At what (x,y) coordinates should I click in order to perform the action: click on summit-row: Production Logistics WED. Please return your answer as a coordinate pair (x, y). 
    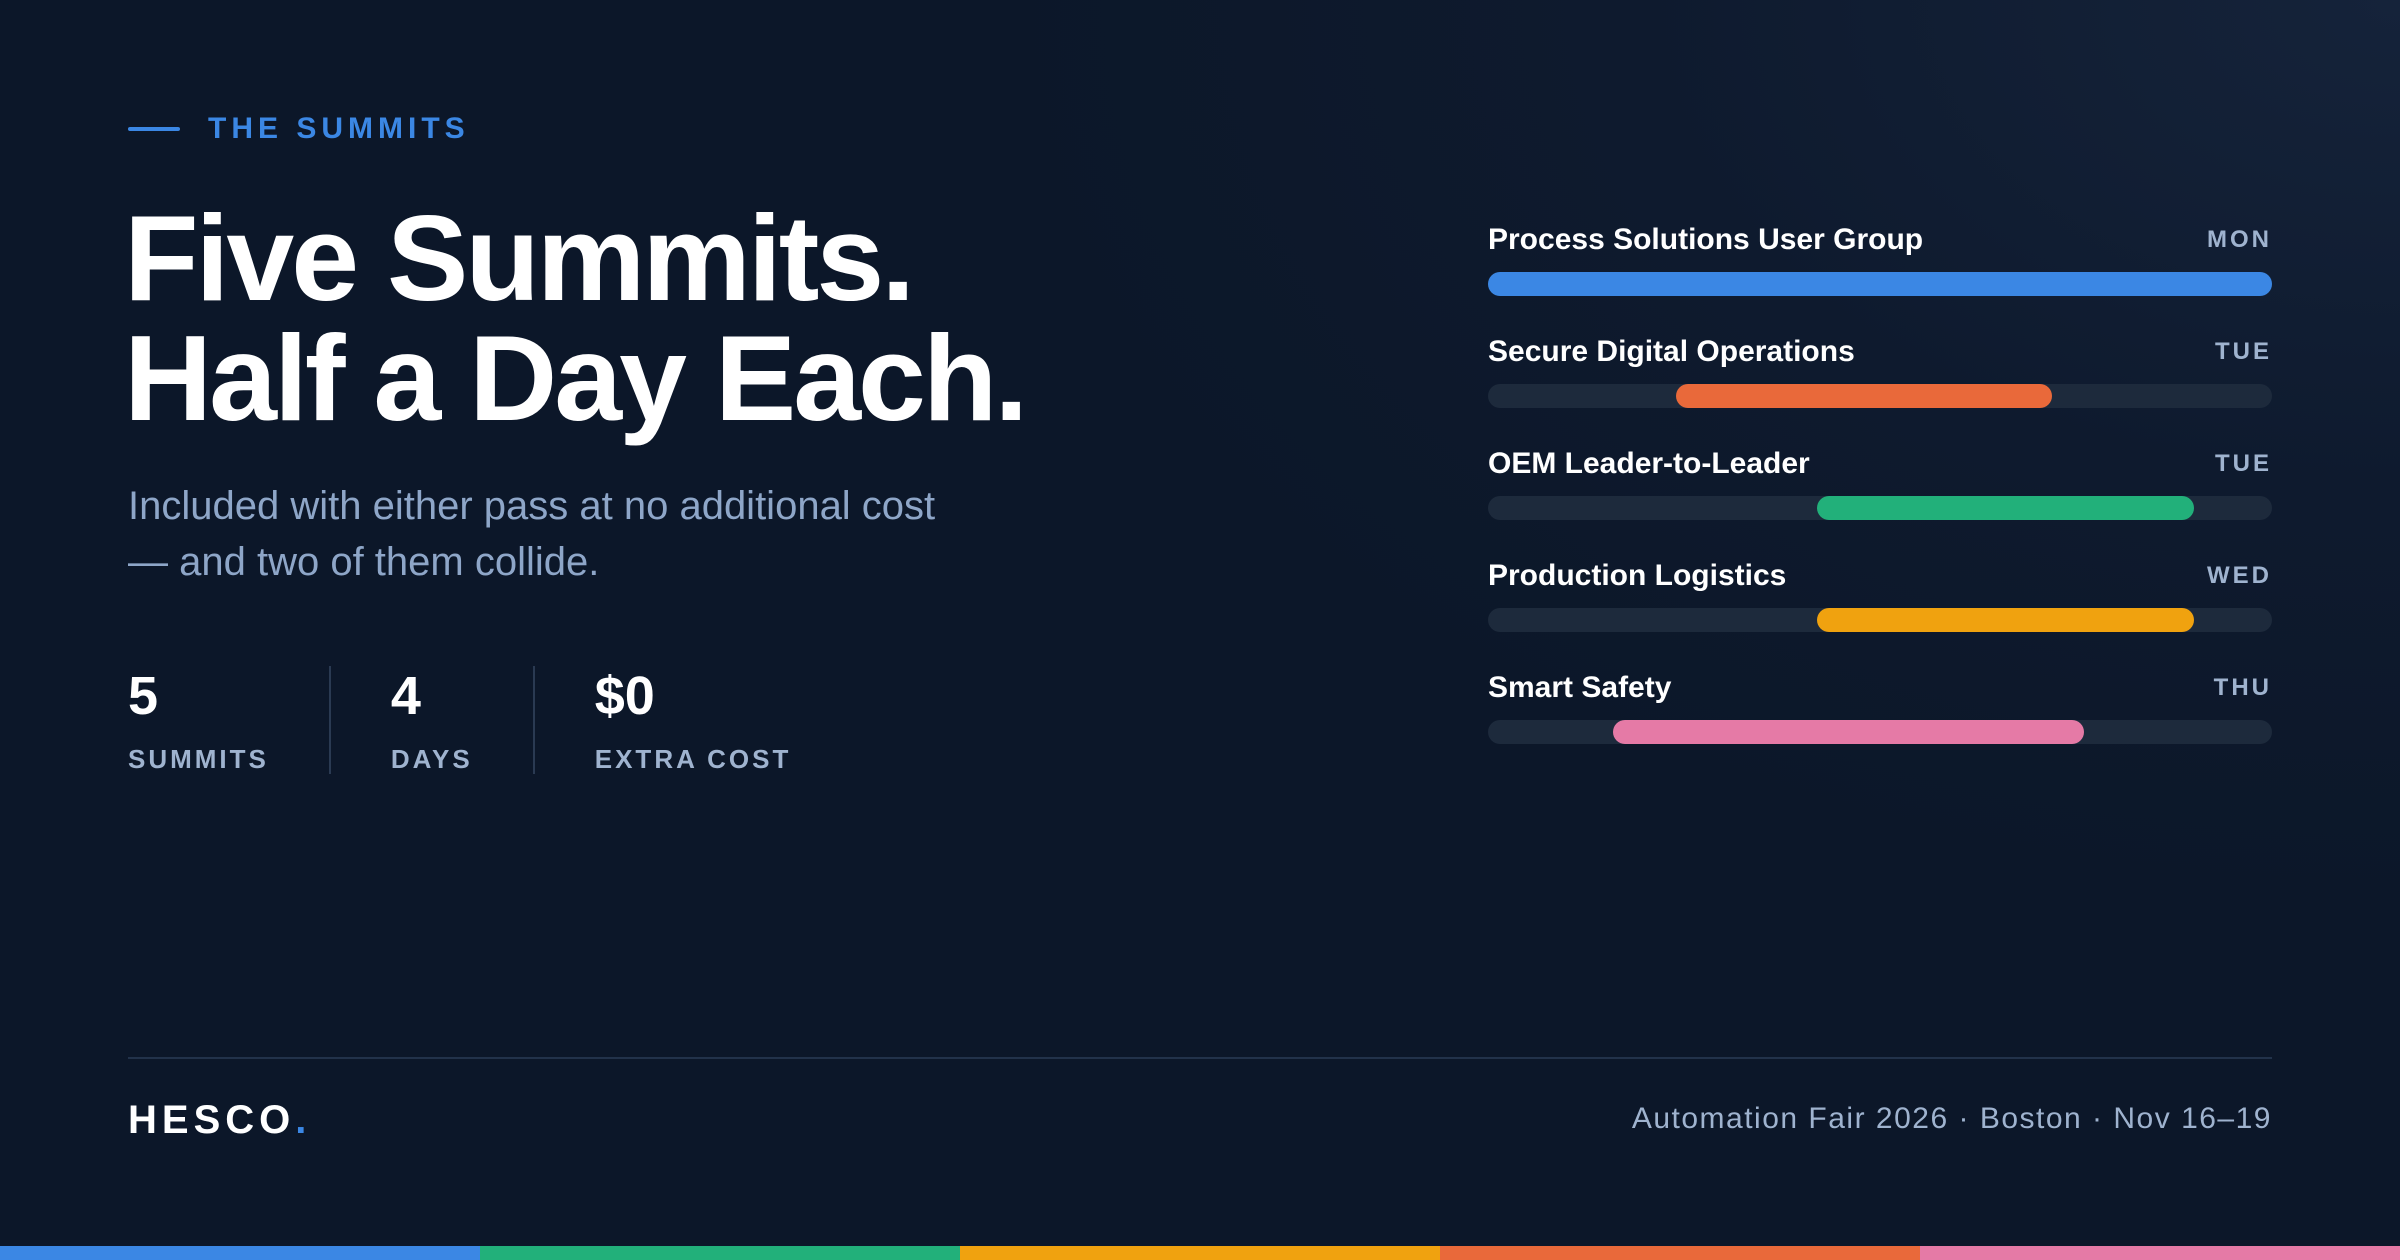
    Looking at the image, I should click on (1880, 612).